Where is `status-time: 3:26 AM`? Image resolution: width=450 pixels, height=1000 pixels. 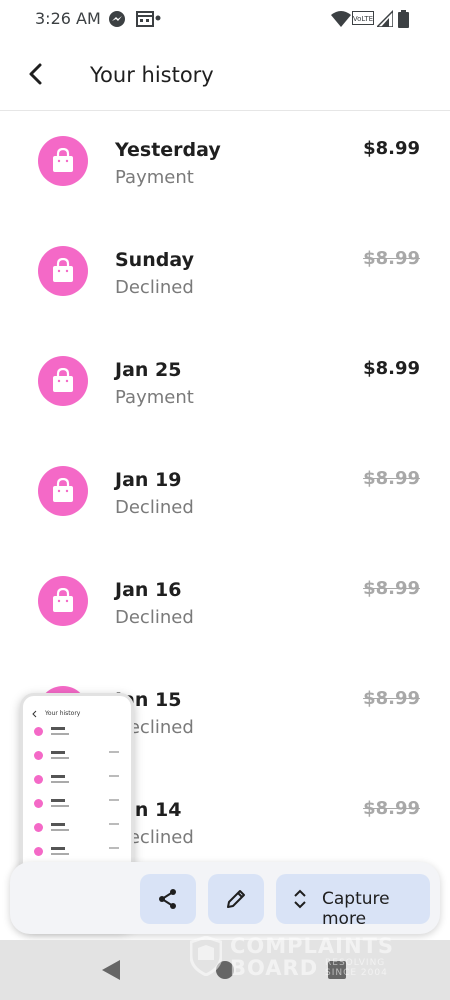
status-time: 3:26 AM is located at coordinates (68, 18).